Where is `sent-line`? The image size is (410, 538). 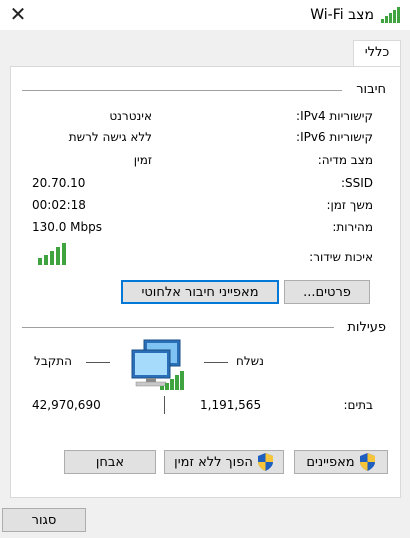 sent-line is located at coordinates (216, 362).